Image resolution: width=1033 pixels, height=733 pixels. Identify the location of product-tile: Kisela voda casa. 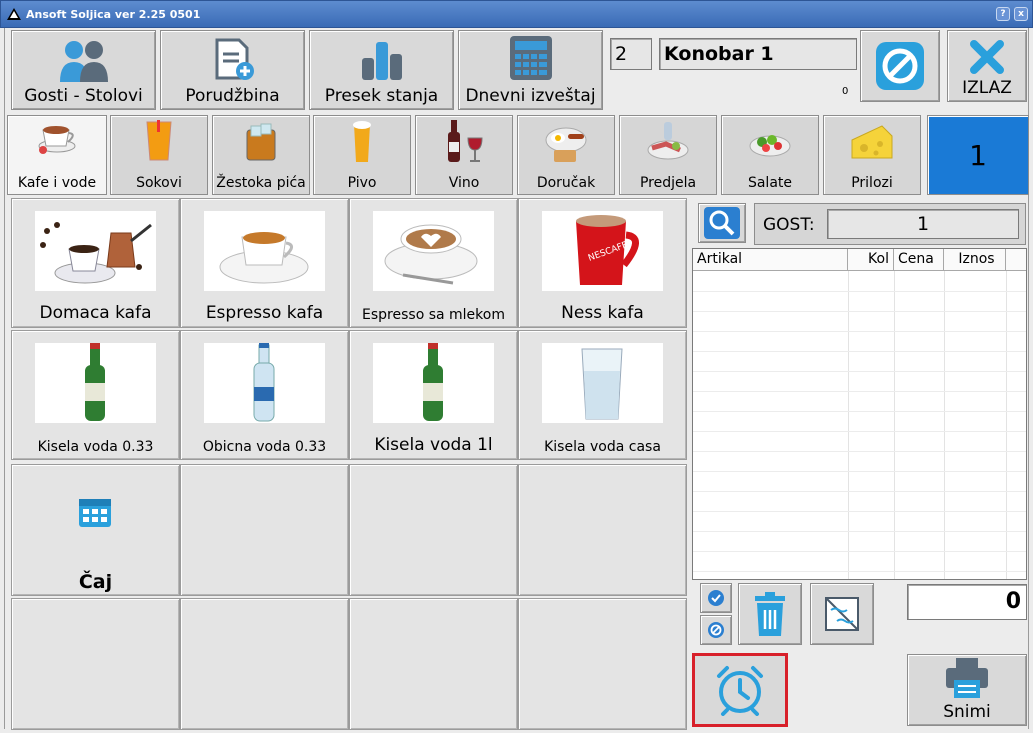
(602, 395).